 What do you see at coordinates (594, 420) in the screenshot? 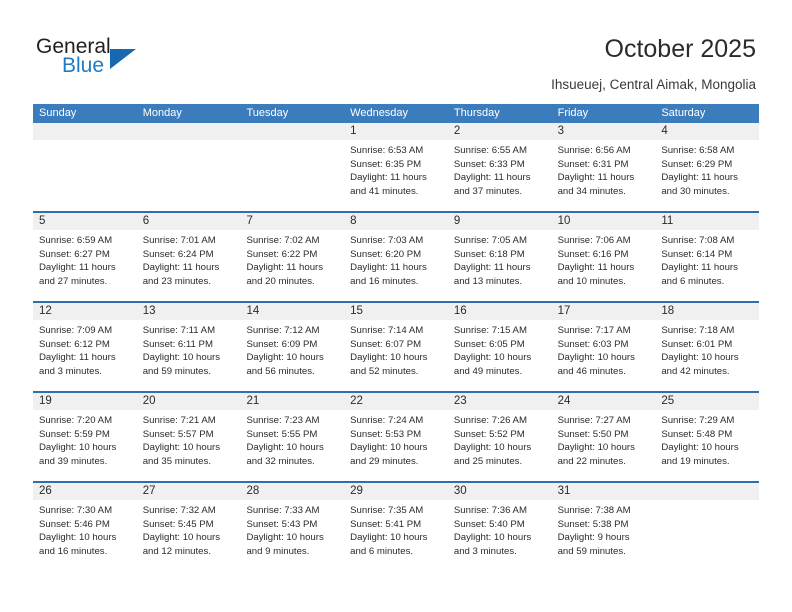
I see `sunrise-text: Sunrise: 7:27 AM` at bounding box center [594, 420].